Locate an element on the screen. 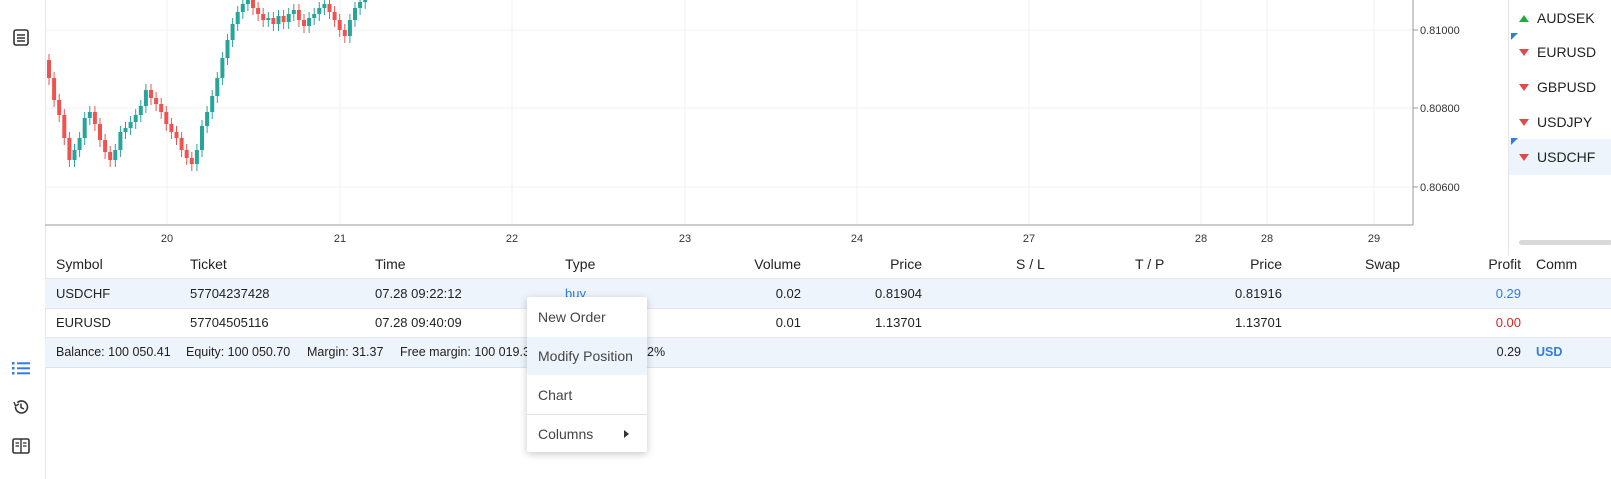 This screenshot has height=479, width=1611. col-swap: Swap is located at coordinates (1382, 265).